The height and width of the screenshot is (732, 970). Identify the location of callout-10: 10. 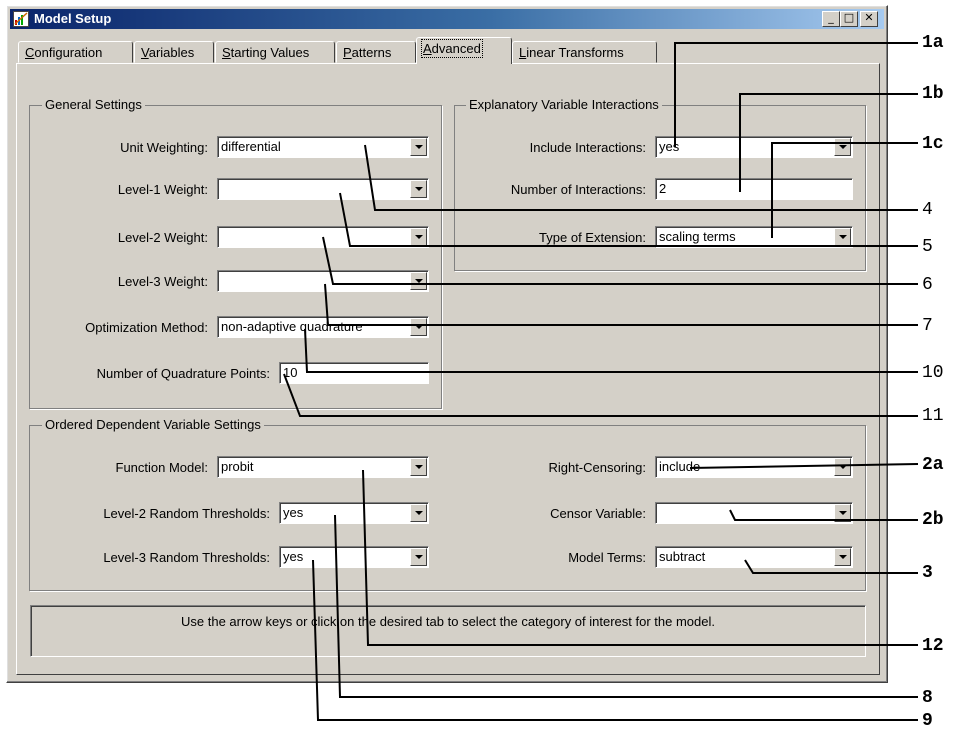
(933, 373).